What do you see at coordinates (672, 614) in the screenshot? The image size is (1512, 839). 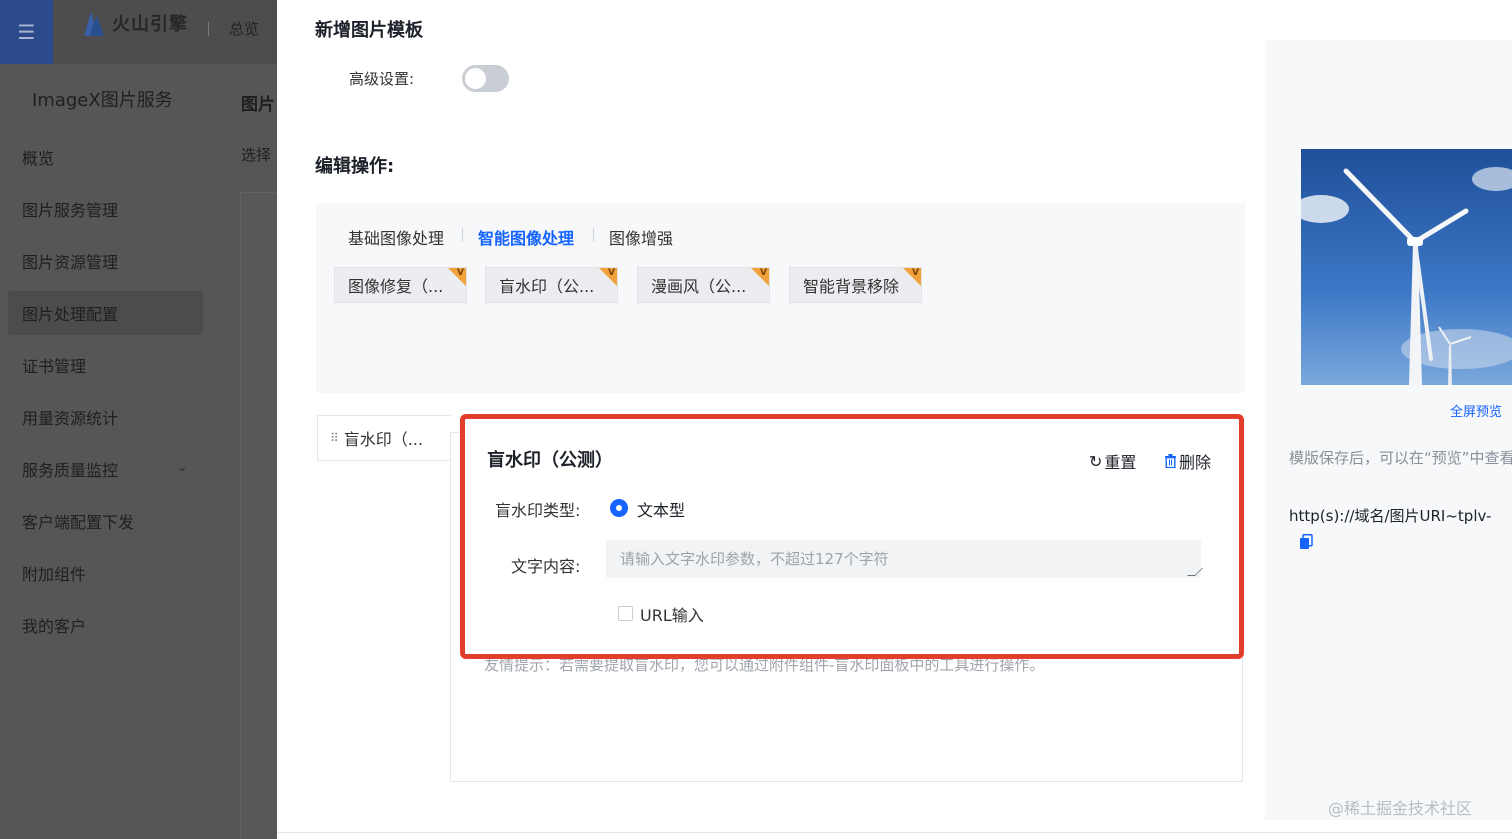 I see `url-input-label: URL输入` at bounding box center [672, 614].